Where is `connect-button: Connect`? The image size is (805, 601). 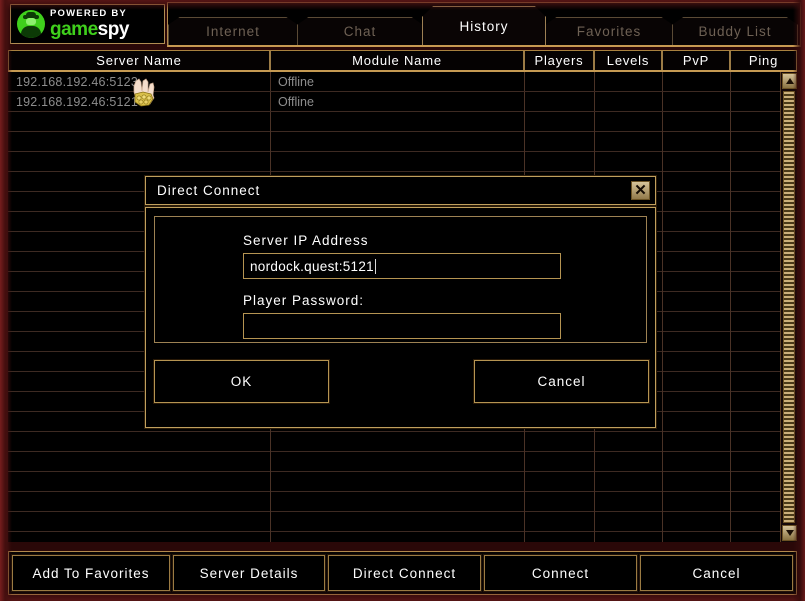 connect-button: Connect is located at coordinates (560, 573).